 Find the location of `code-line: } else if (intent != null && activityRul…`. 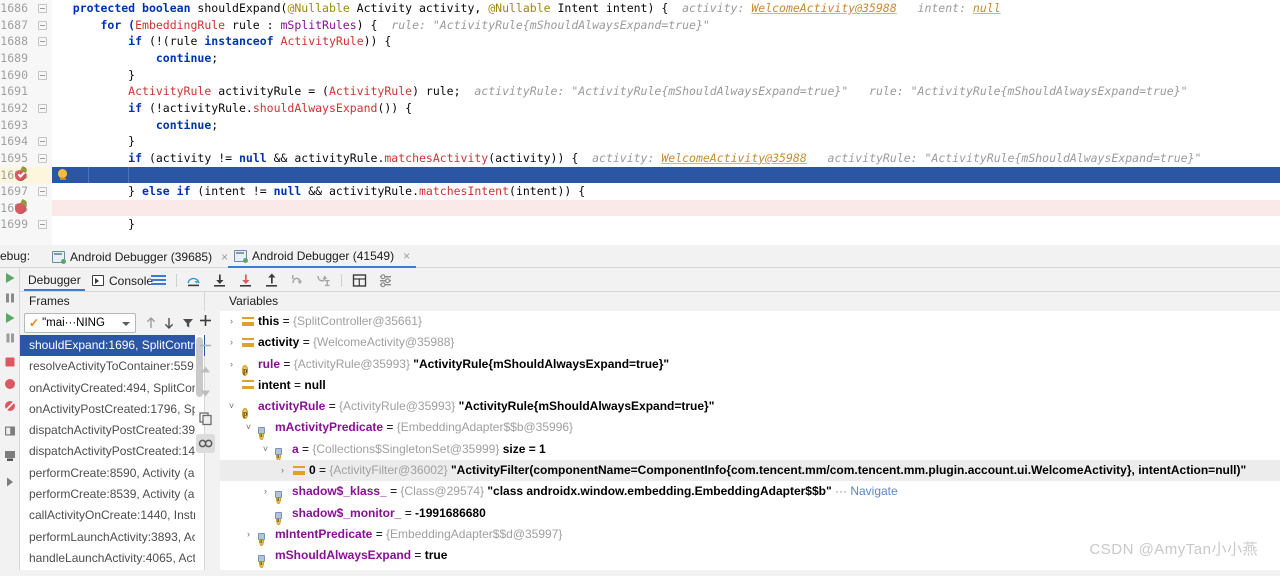

code-line: } else if (intent != null && activityRul… is located at coordinates (666, 191).